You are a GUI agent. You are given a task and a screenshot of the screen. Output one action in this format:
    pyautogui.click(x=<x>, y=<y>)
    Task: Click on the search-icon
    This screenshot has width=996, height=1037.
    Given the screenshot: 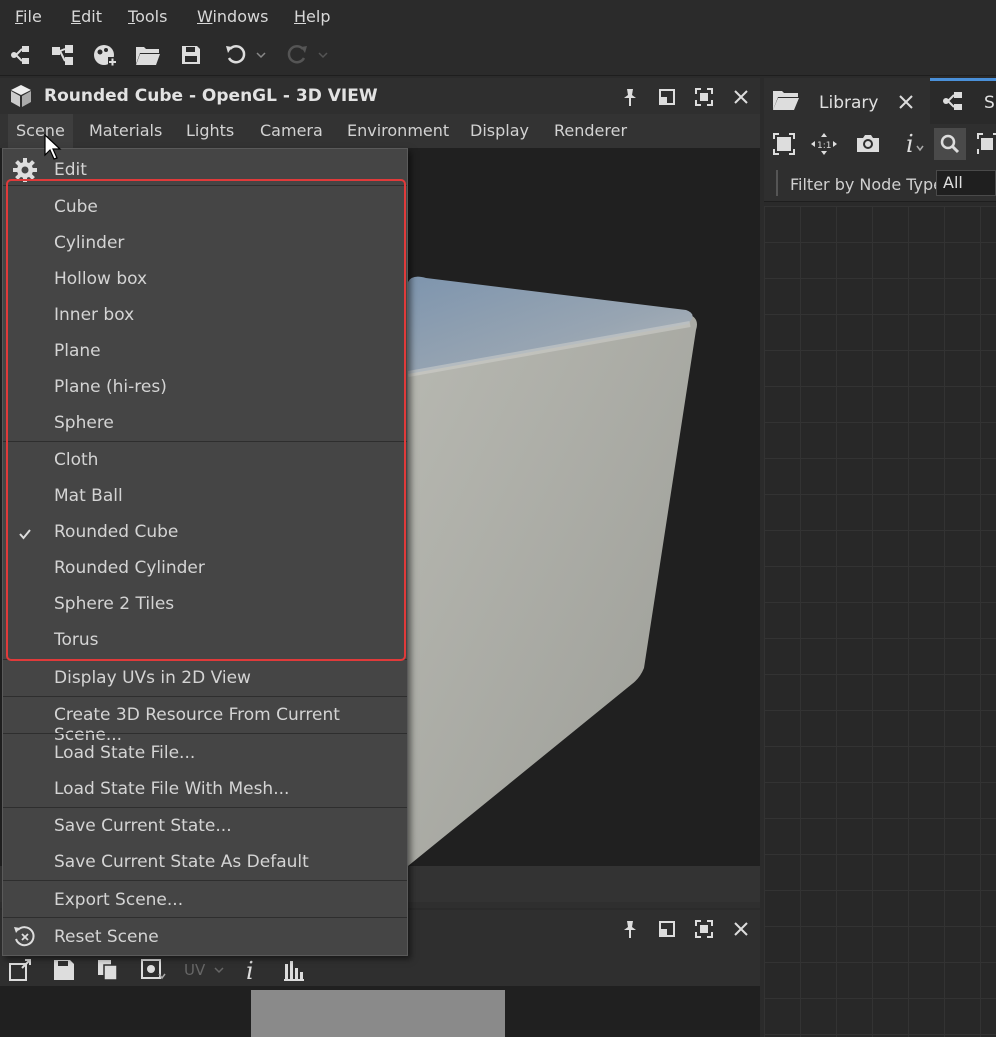 What is the action you would take?
    pyautogui.click(x=950, y=144)
    